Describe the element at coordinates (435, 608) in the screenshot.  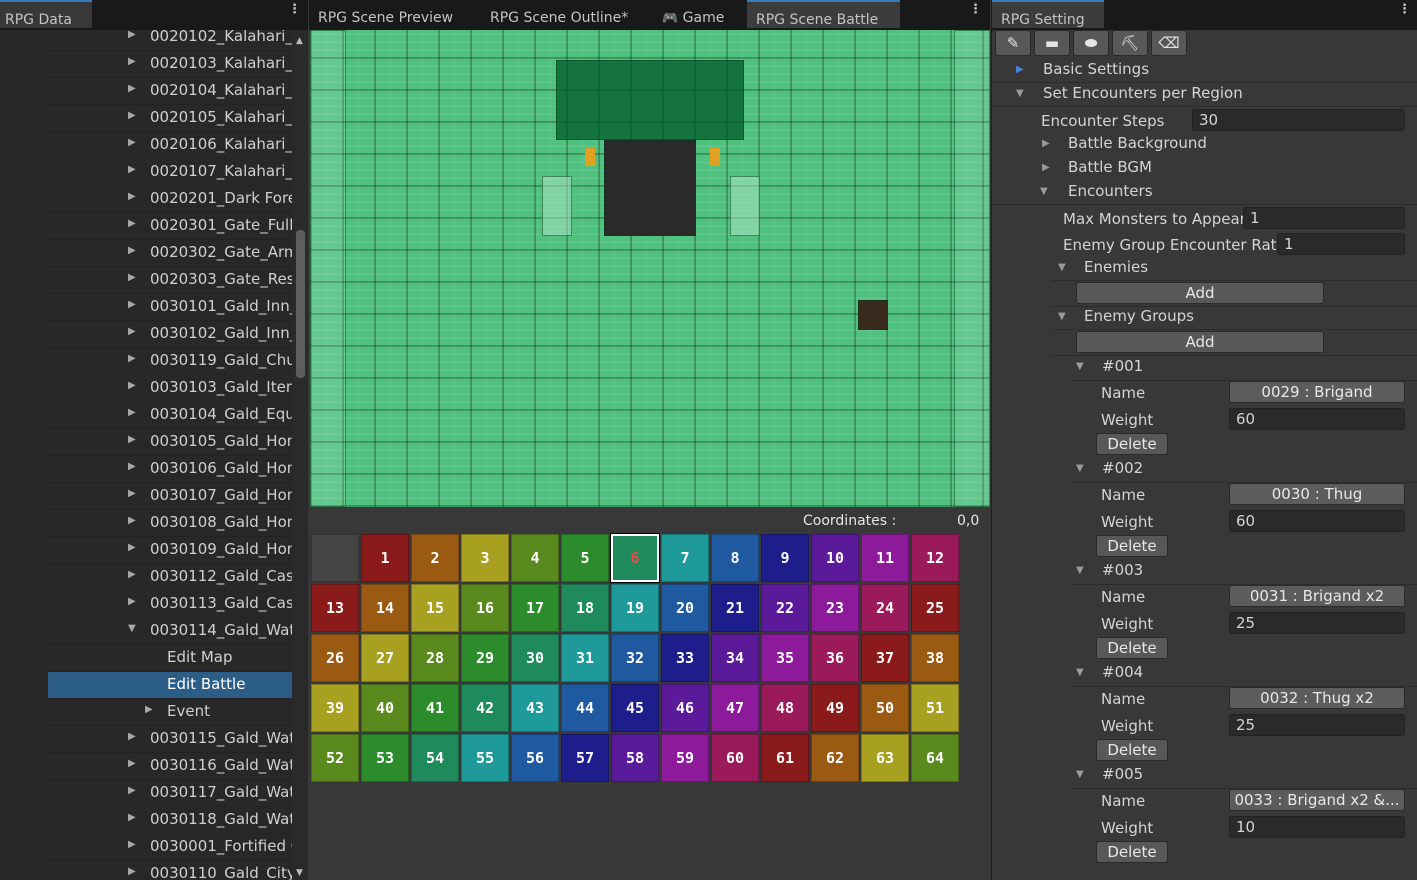
I see `region-cell: 15` at that location.